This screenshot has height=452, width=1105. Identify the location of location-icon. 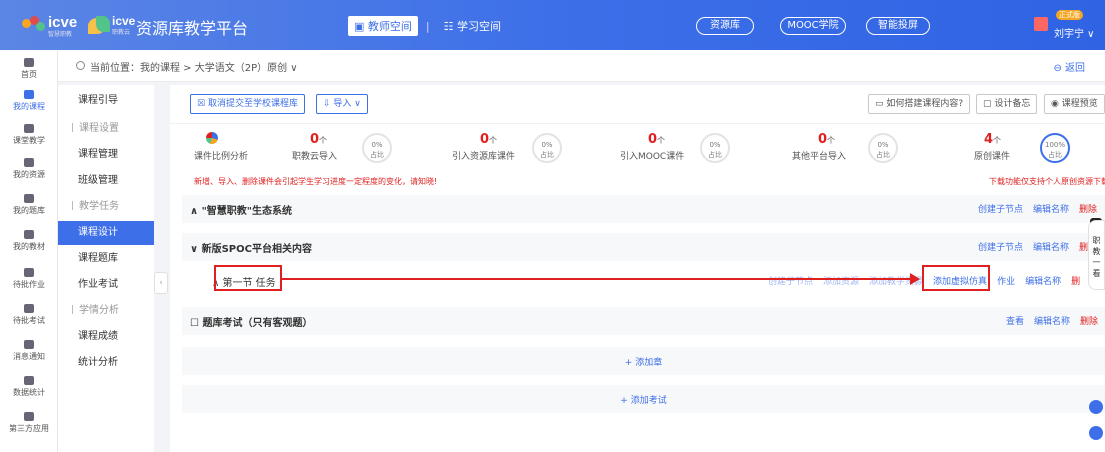
(80, 65).